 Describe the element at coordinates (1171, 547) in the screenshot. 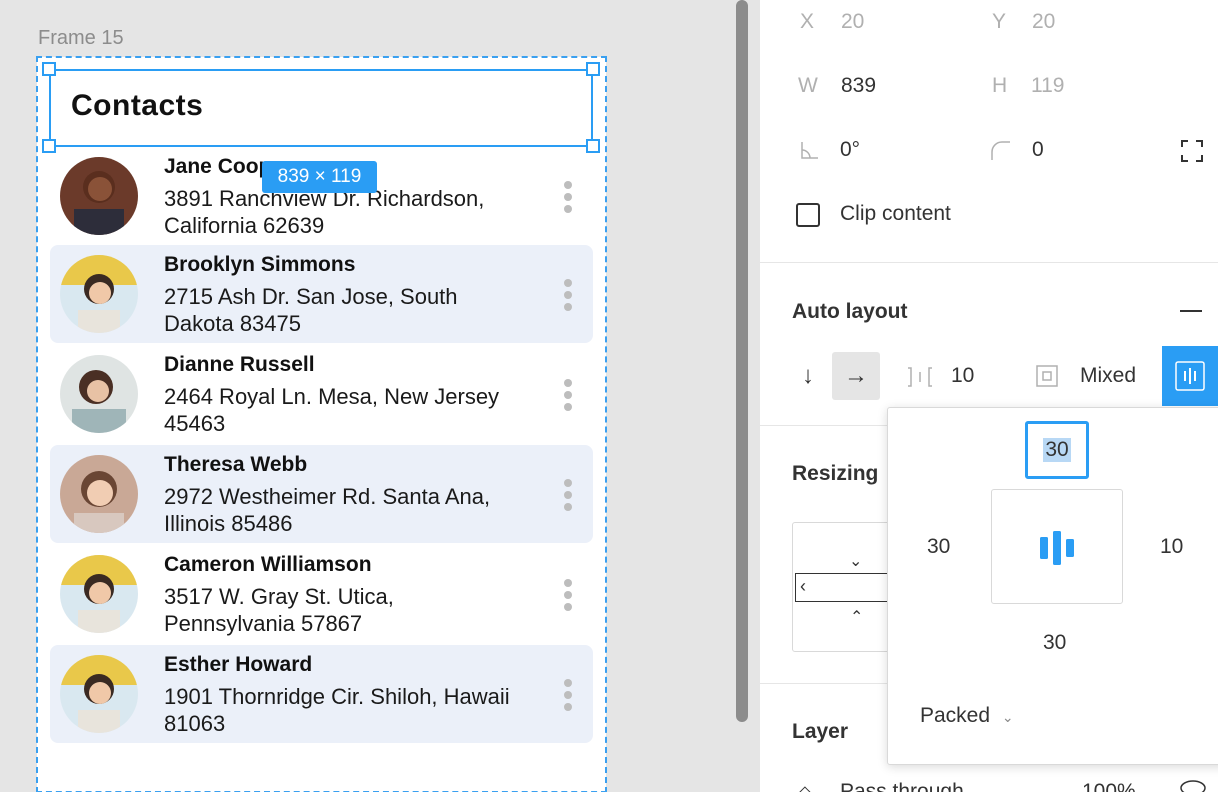

I see `padding-right-input: 10` at that location.